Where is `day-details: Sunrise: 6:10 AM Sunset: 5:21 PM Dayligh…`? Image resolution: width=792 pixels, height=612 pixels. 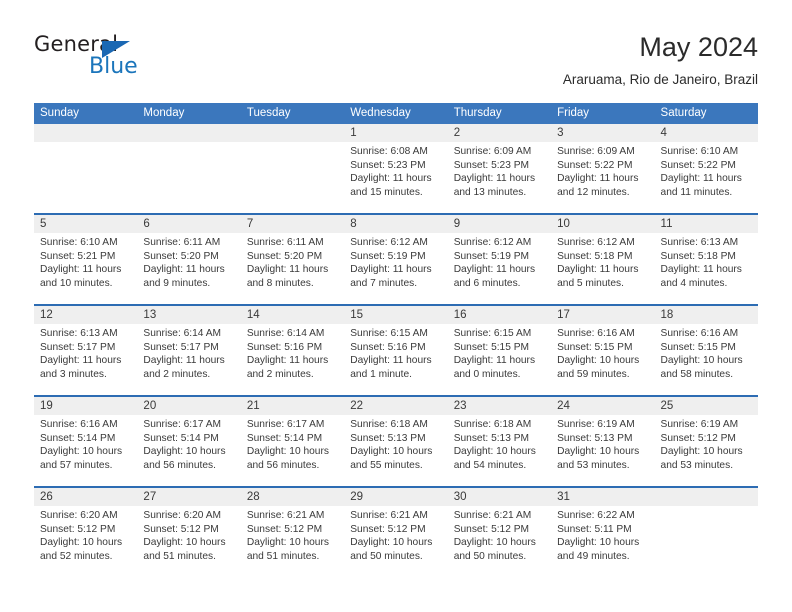
day-details: Sunrise: 6:10 AM Sunset: 5:21 PM Dayligh… is located at coordinates (87, 263).